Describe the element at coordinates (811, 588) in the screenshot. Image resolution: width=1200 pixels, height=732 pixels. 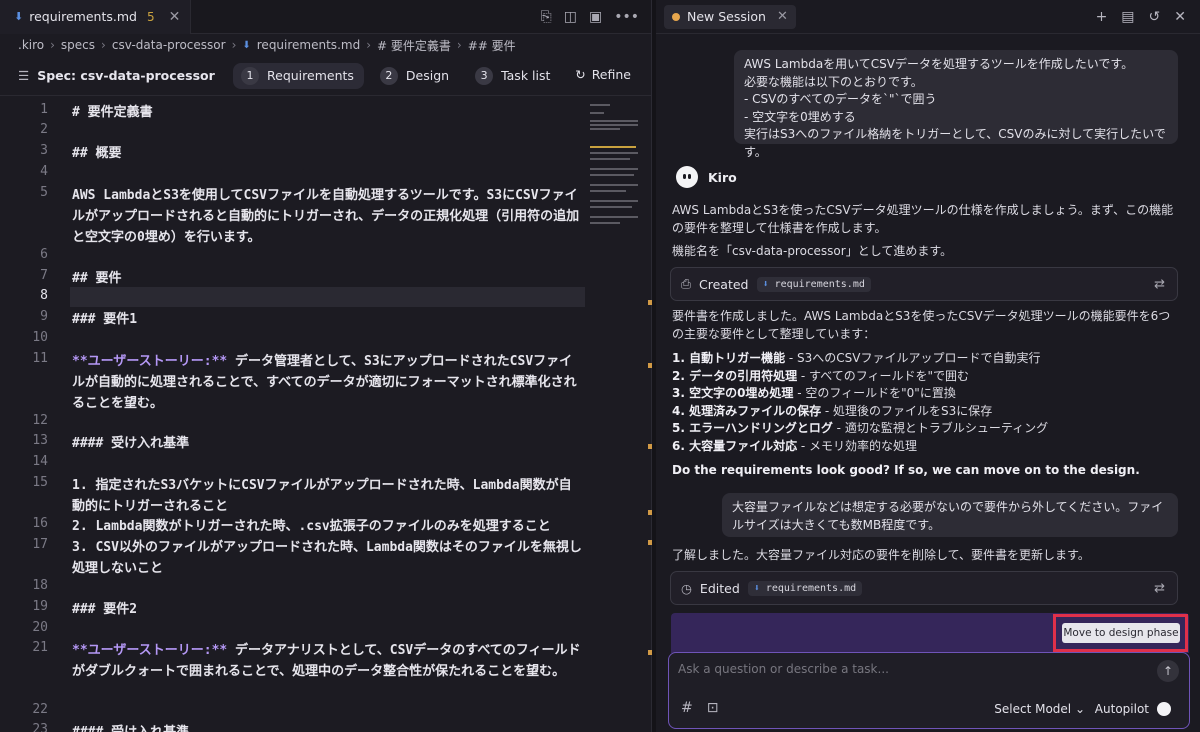
I see `file-chip-label: requirements.md` at that location.